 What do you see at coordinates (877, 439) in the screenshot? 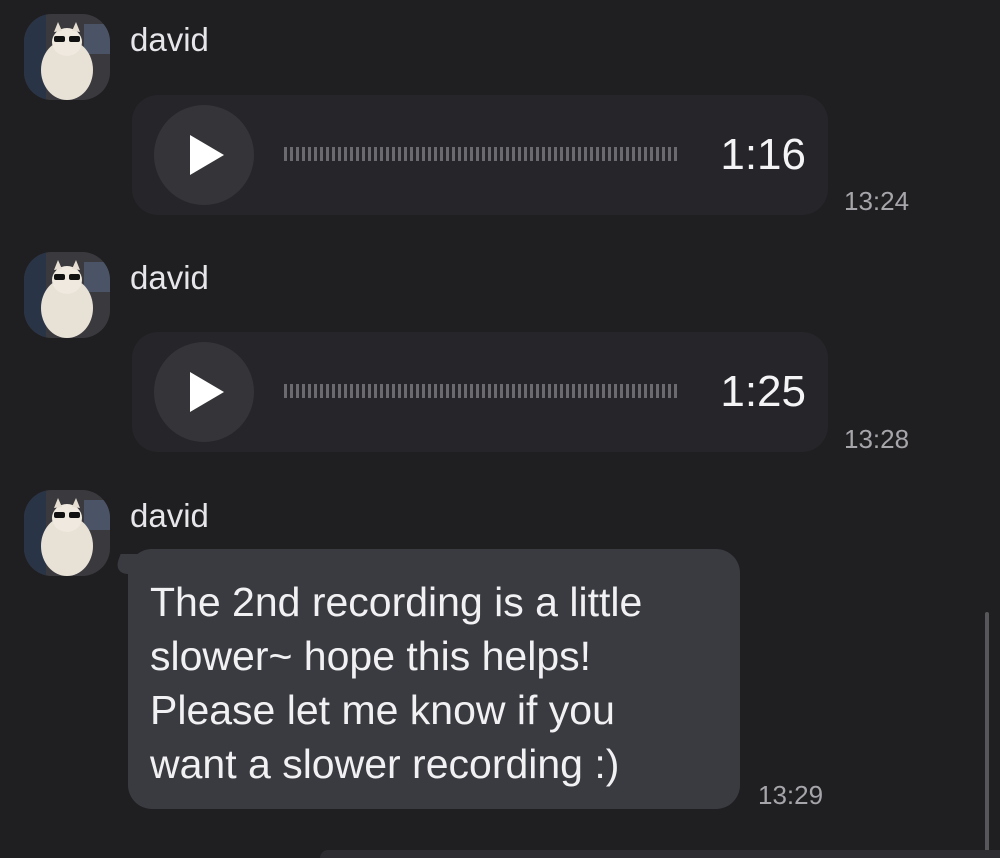
I see `message-time: 13:28` at bounding box center [877, 439].